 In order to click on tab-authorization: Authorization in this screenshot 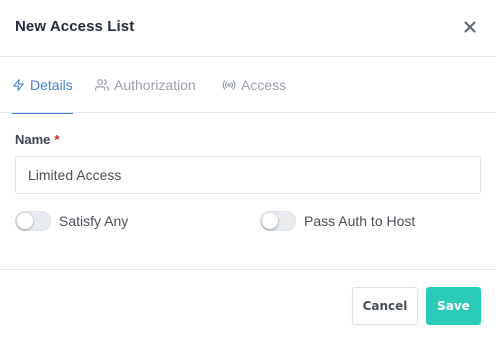, I will do `click(145, 85)`.